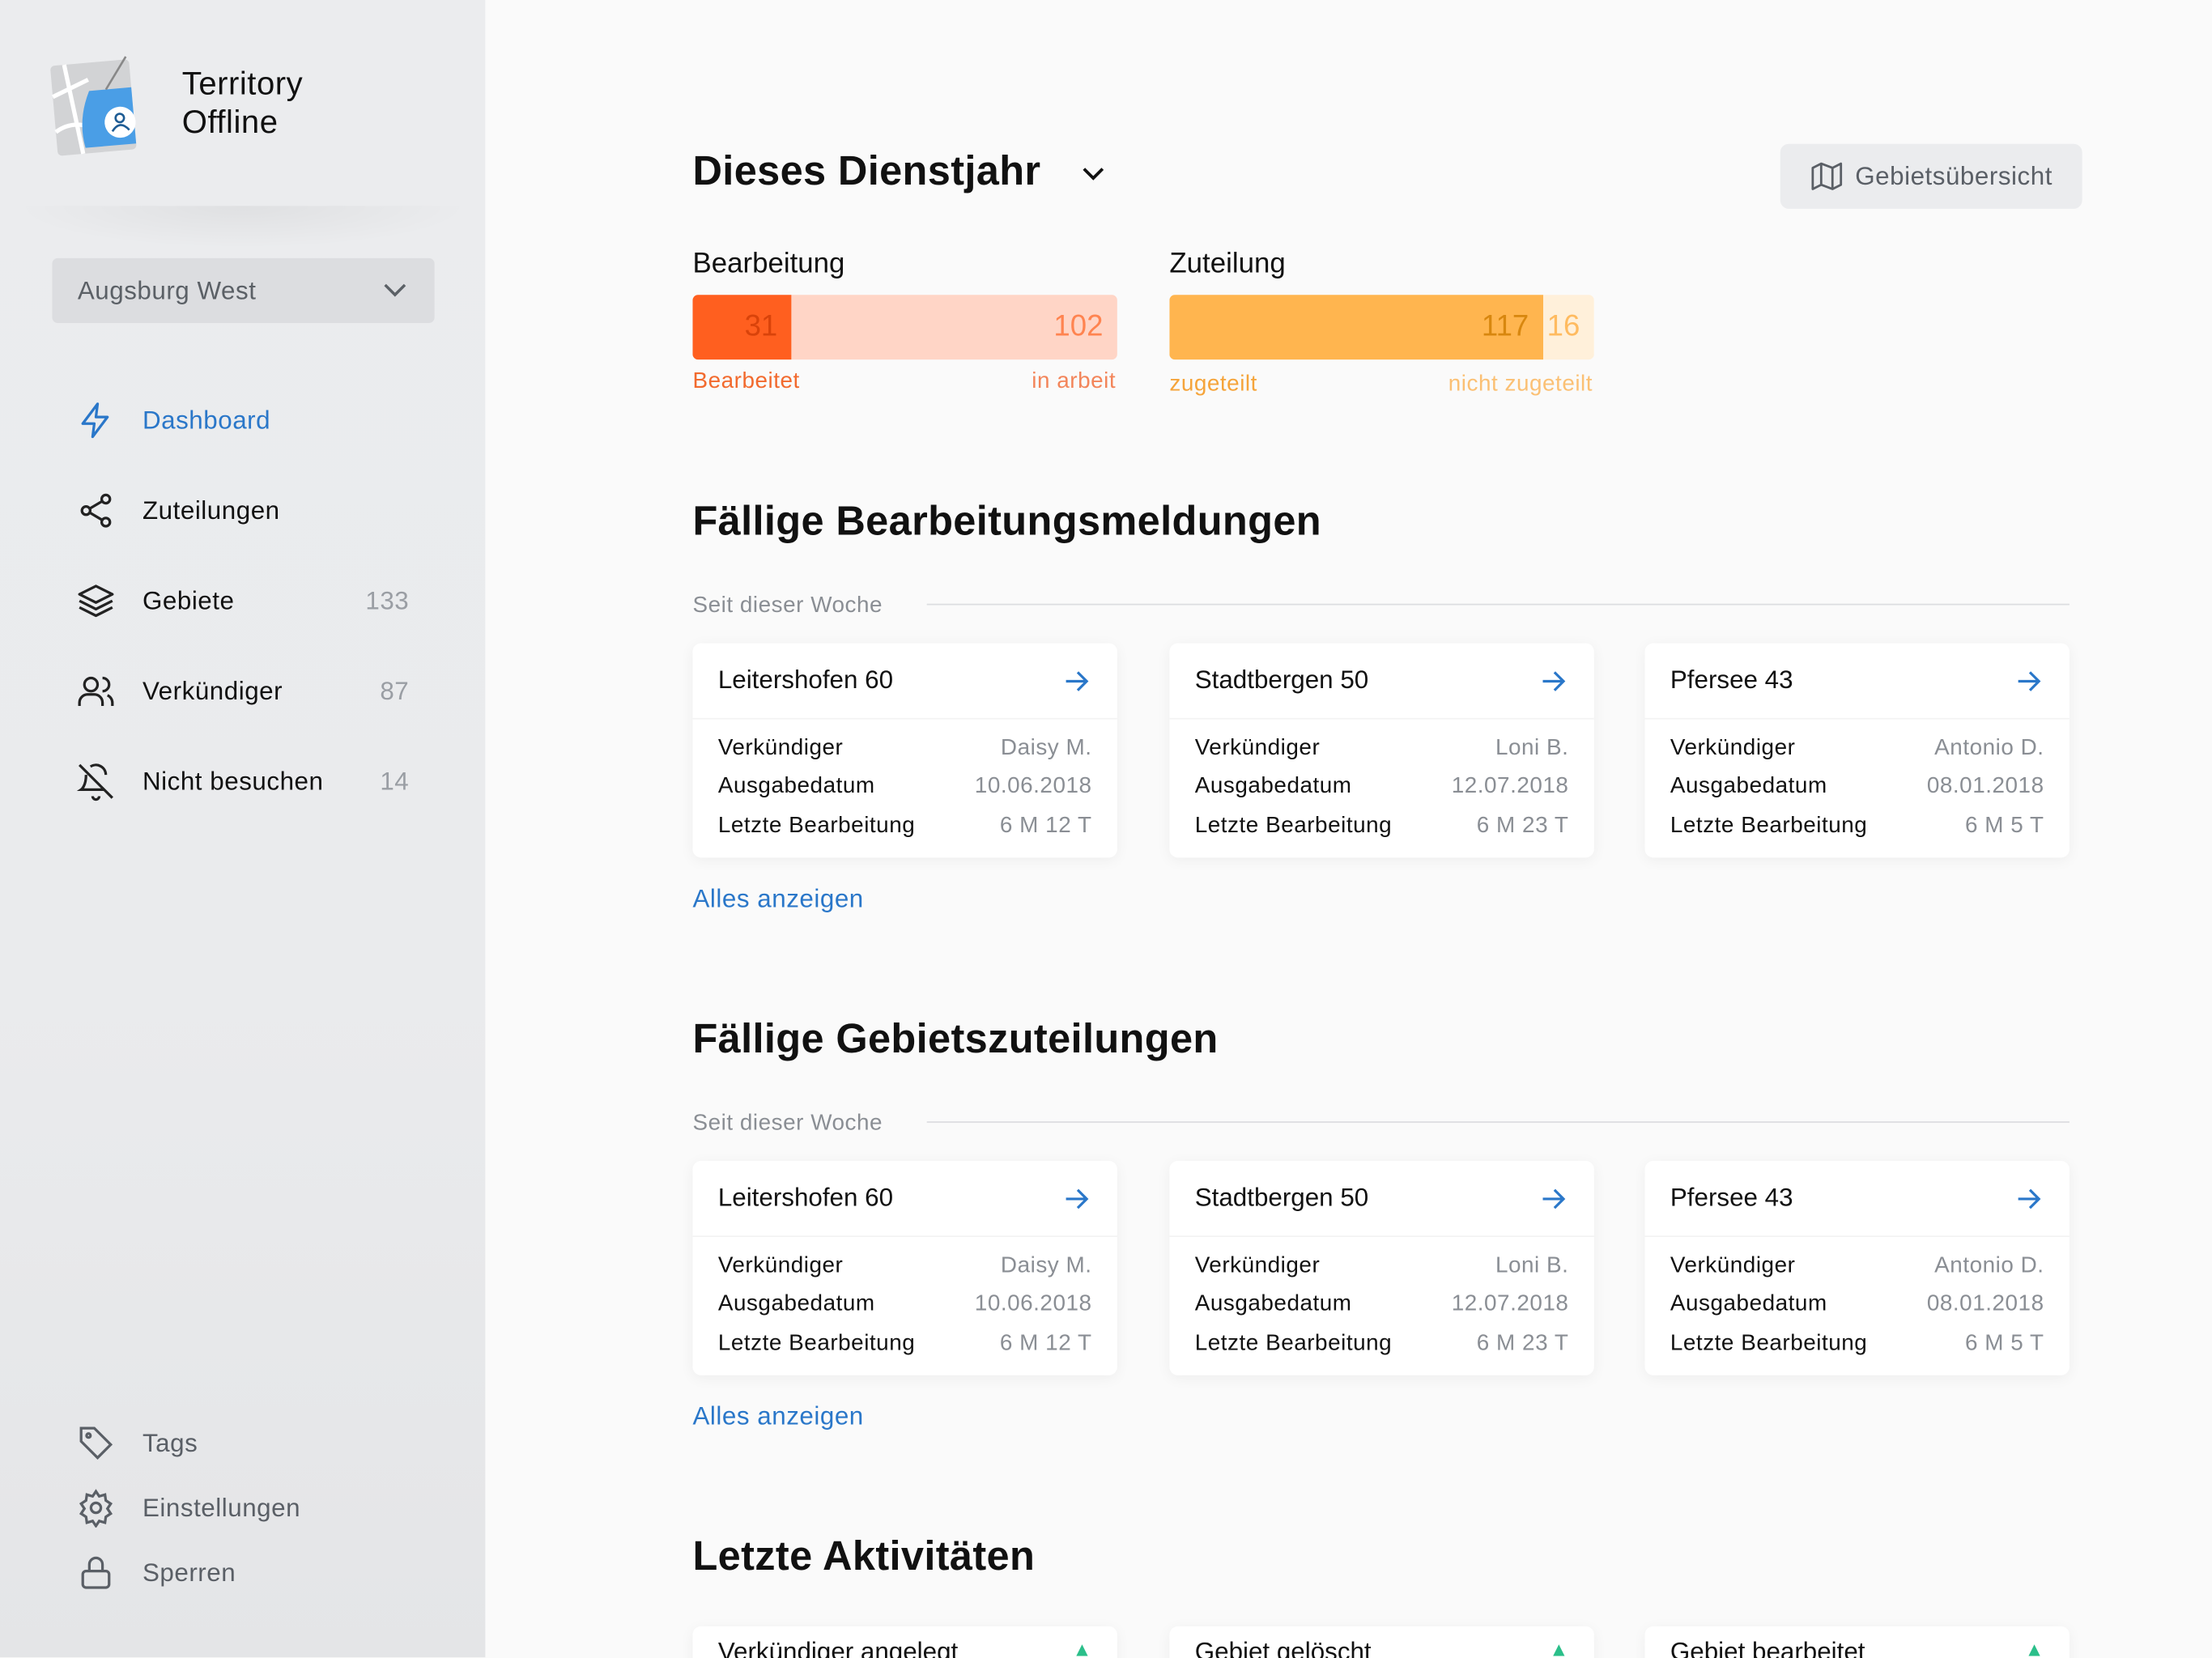 The height and width of the screenshot is (1658, 2212). Describe the element at coordinates (242, 601) in the screenshot. I see `sidebar-item-gebiete: Gebiete 133` at that location.